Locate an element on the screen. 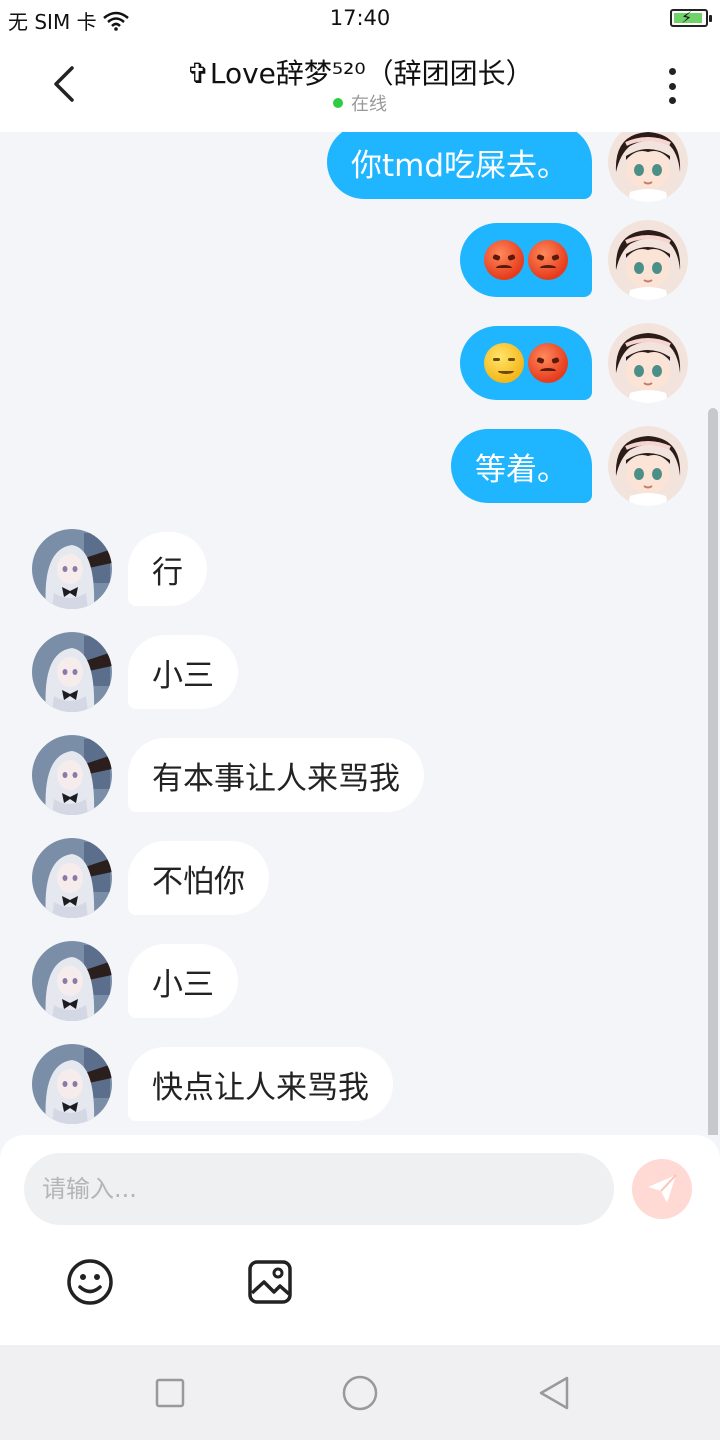 The height and width of the screenshot is (1440, 720). square-icon is located at coordinates (170, 1393).